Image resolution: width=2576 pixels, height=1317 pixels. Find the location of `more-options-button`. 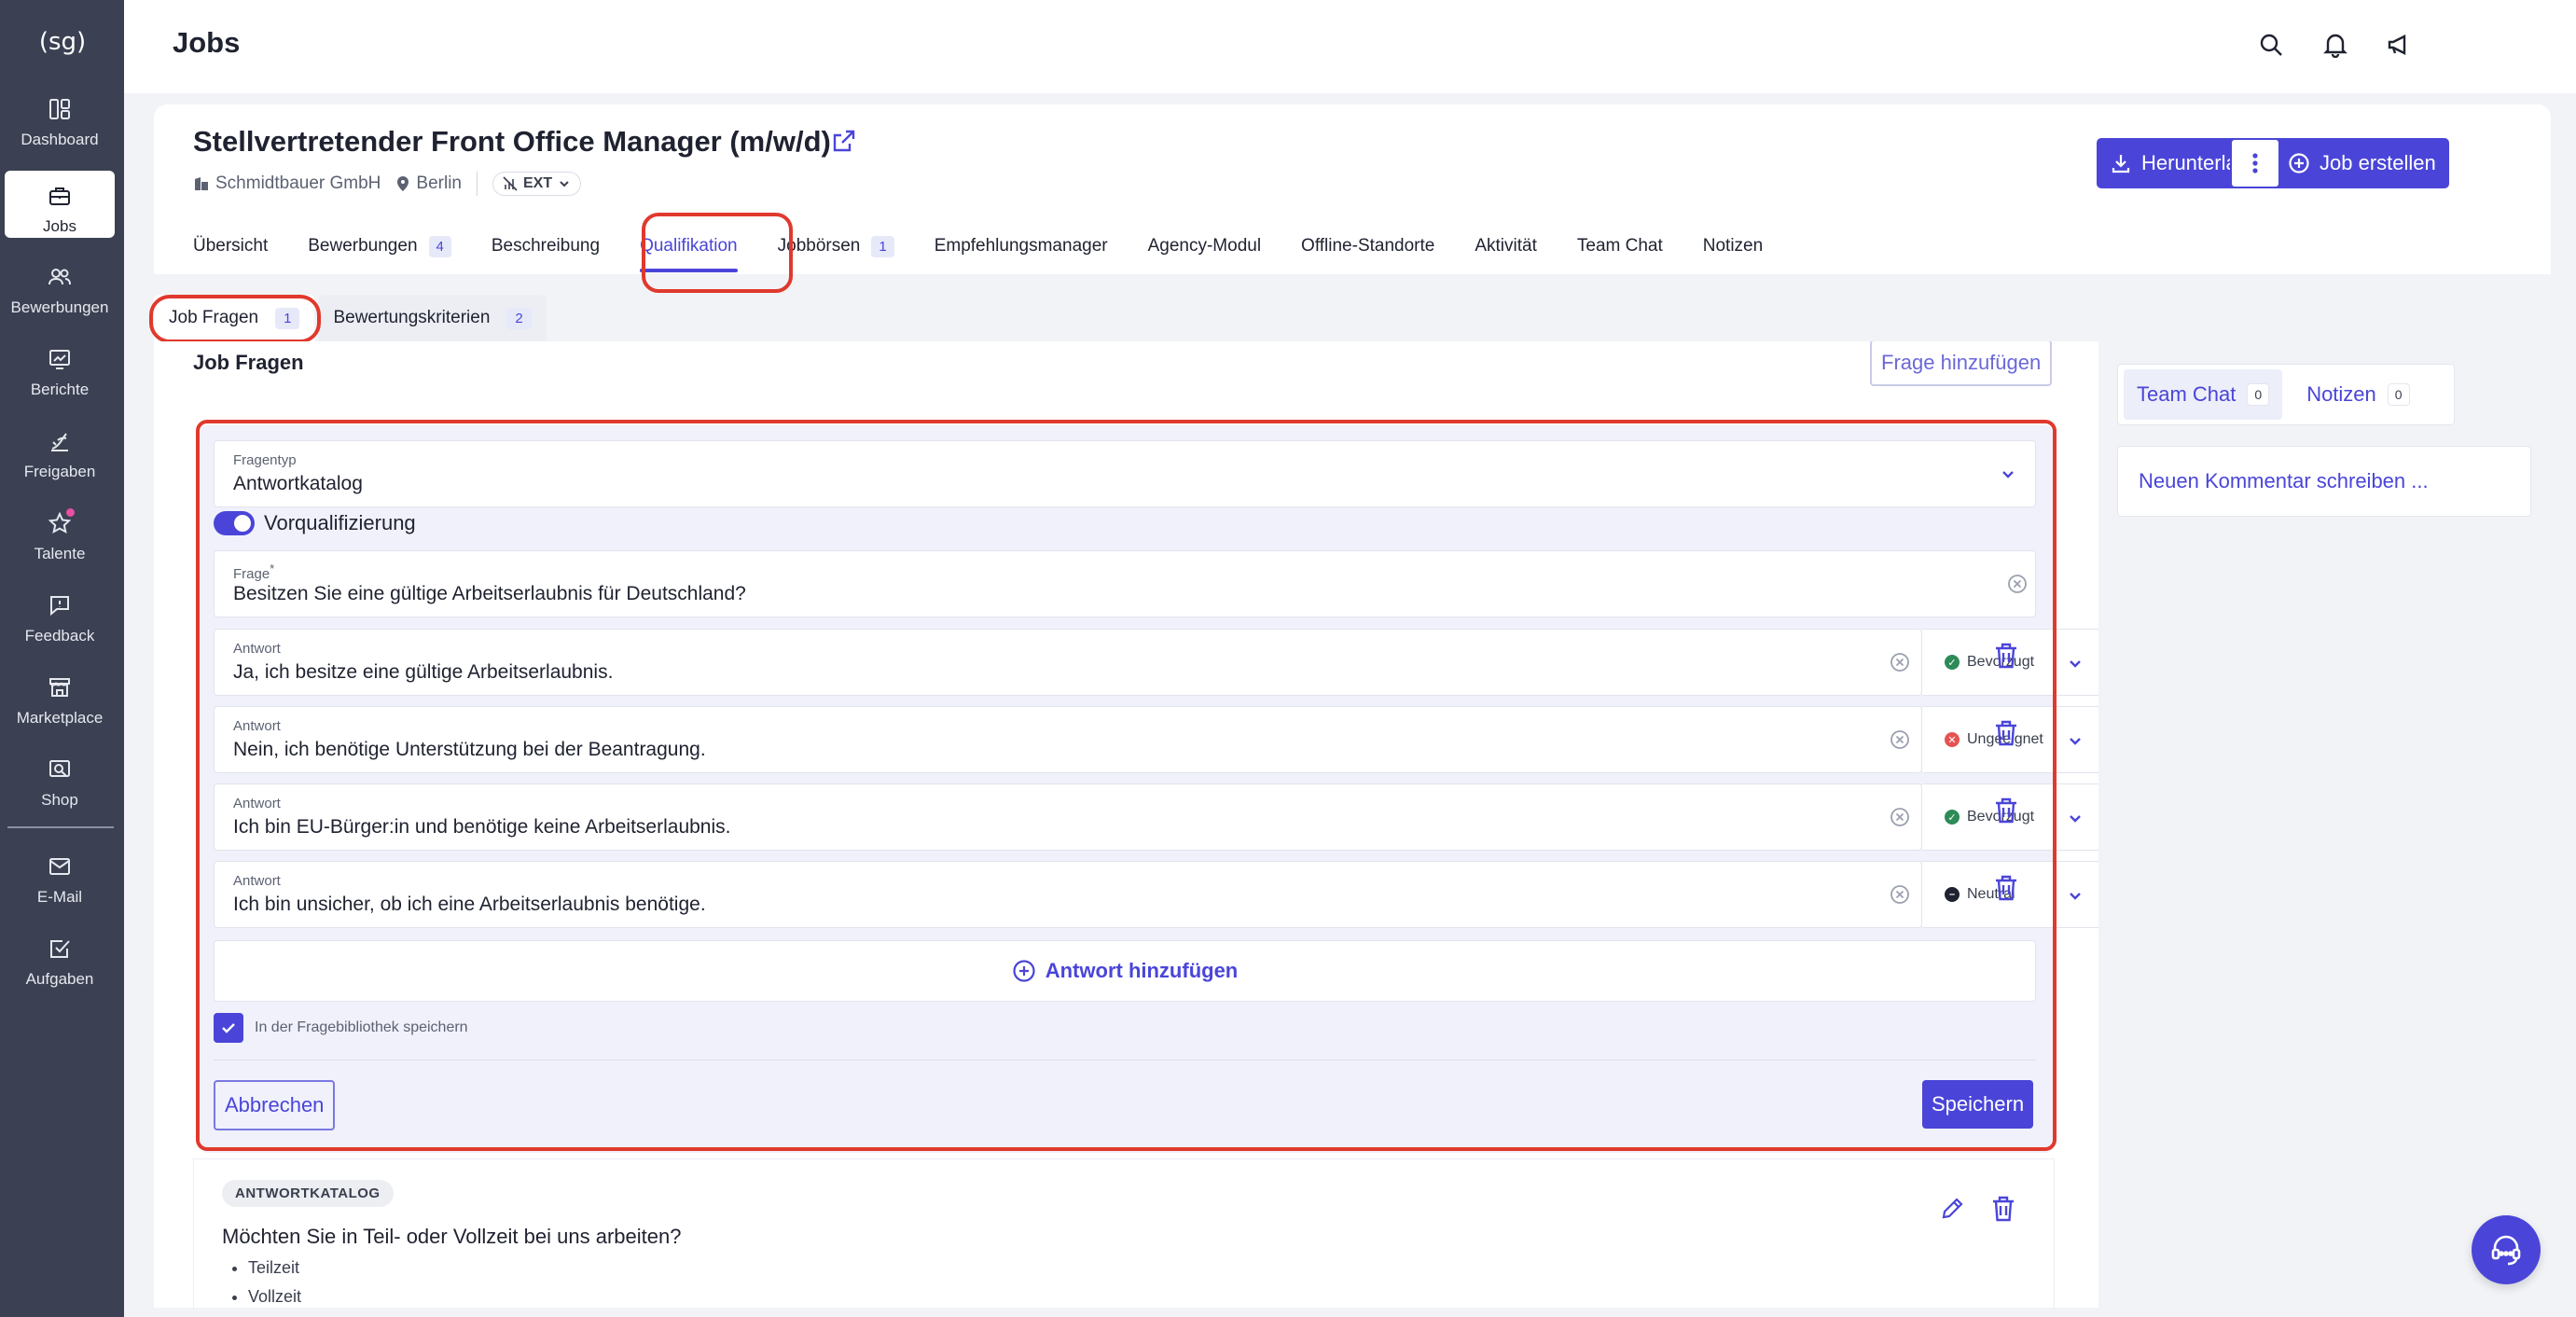

more-options-button is located at coordinates (2255, 163).